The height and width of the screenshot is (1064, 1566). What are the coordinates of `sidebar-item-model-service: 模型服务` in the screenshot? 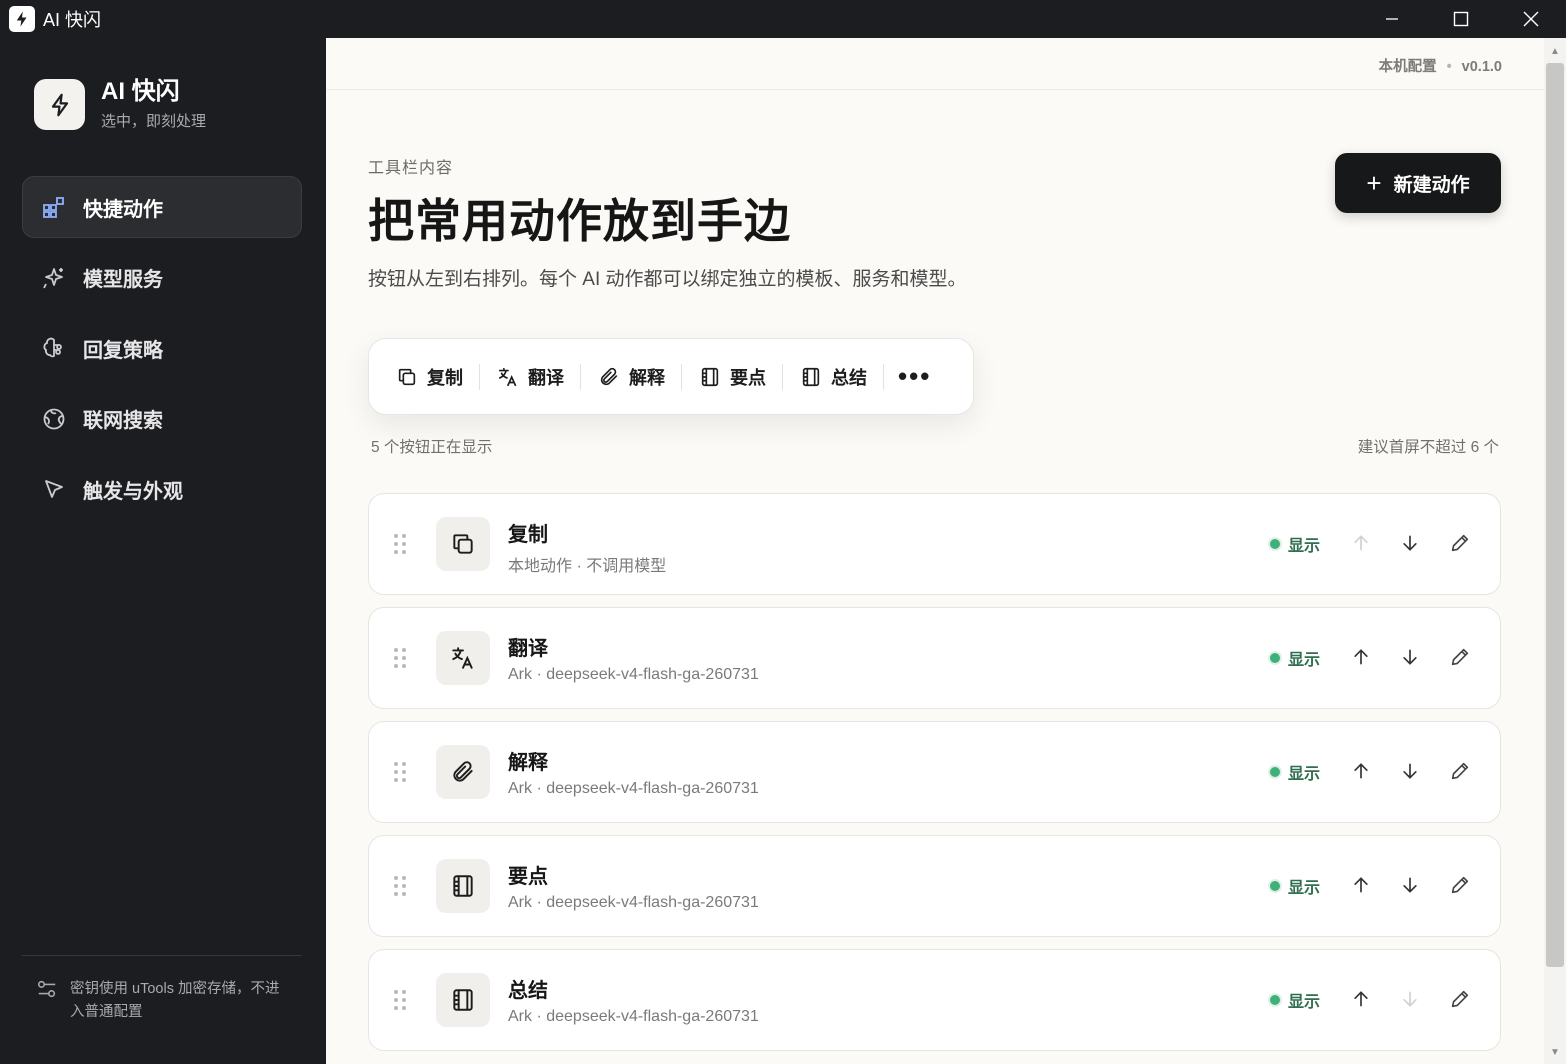 It's located at (162, 278).